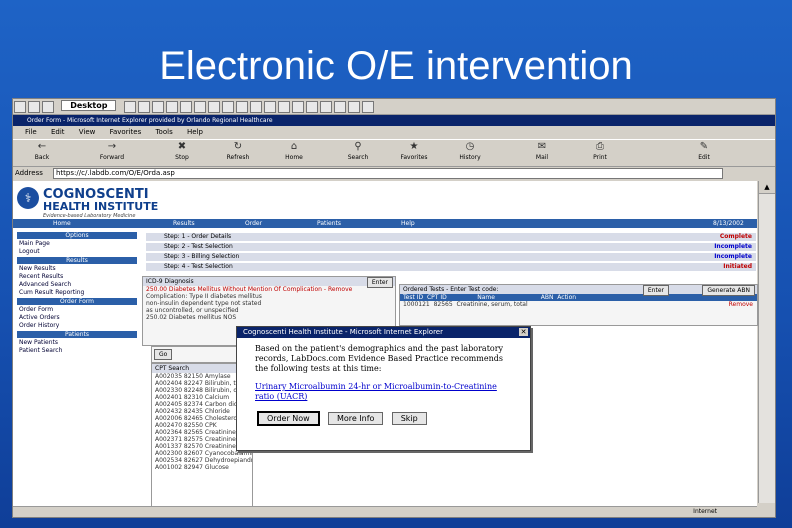 This screenshot has width=792, height=528. Describe the element at coordinates (77, 351) in the screenshot. I see `sidebar-item-patient-search: Patient Search` at that location.